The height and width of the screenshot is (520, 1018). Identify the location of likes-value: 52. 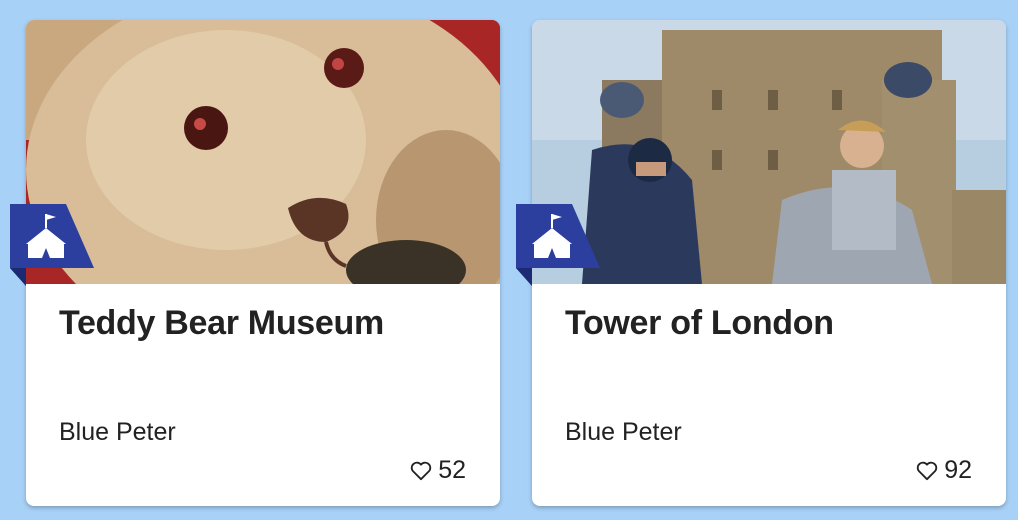
(452, 470).